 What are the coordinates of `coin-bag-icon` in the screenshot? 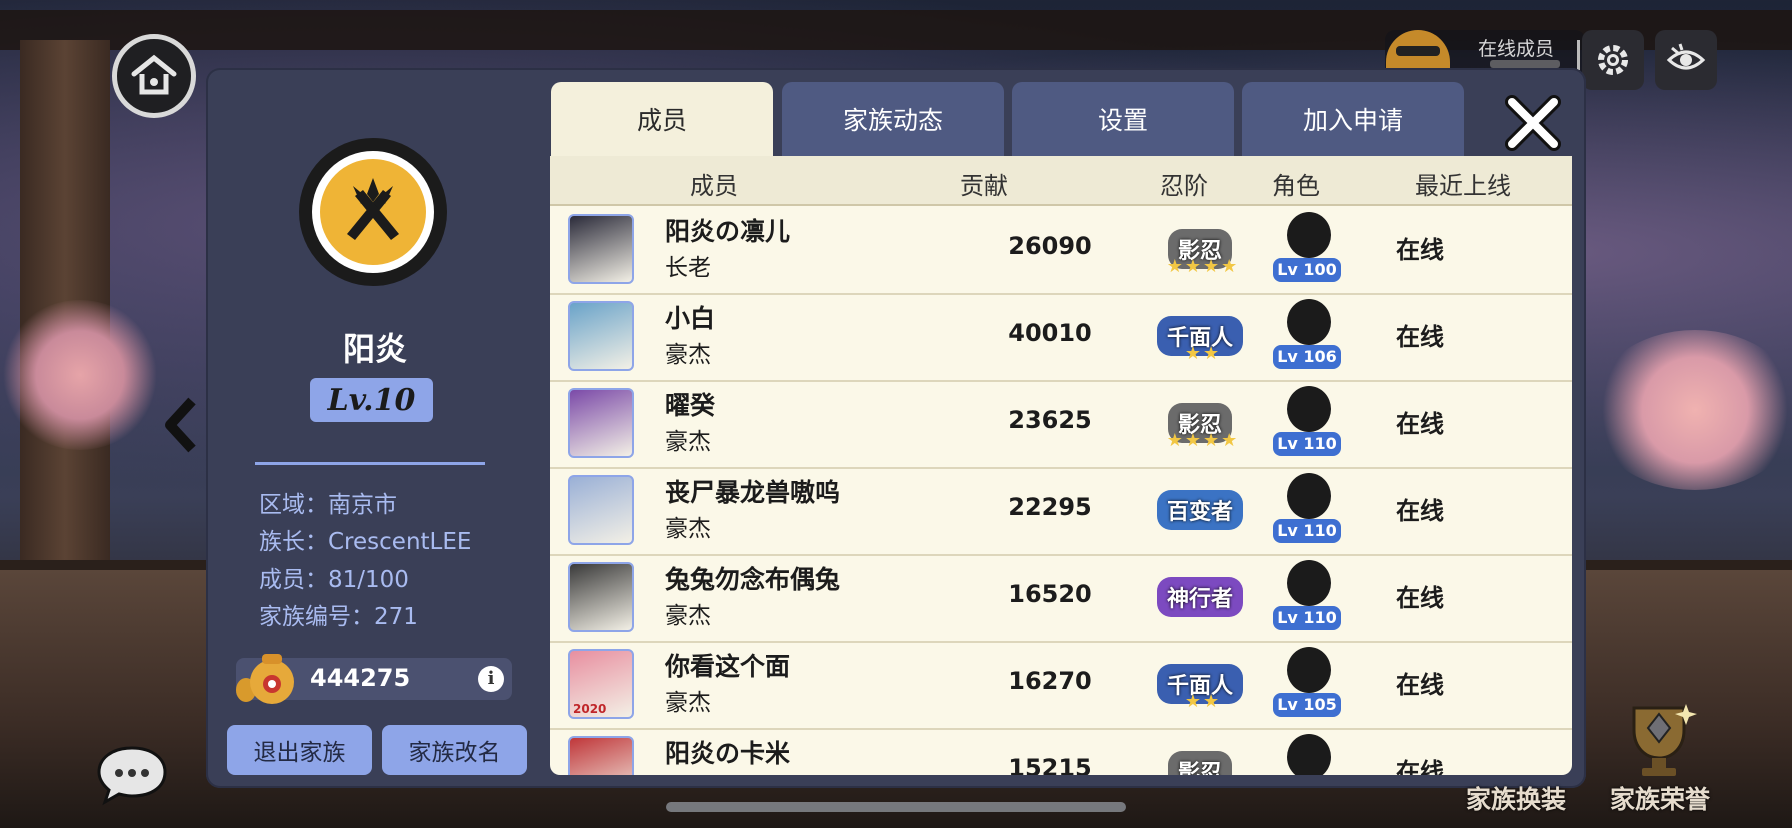 It's located at (265, 679).